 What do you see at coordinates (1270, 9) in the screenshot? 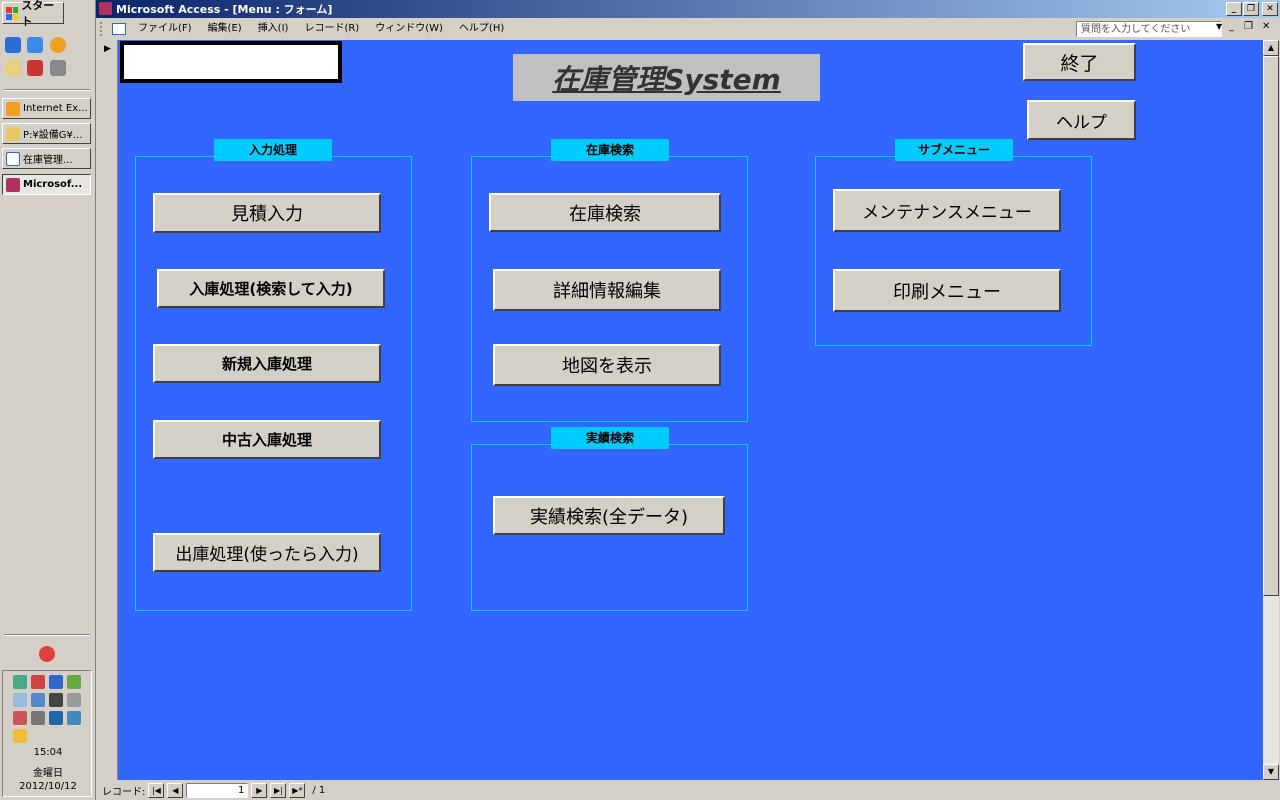
I see `close-button: ✕` at bounding box center [1270, 9].